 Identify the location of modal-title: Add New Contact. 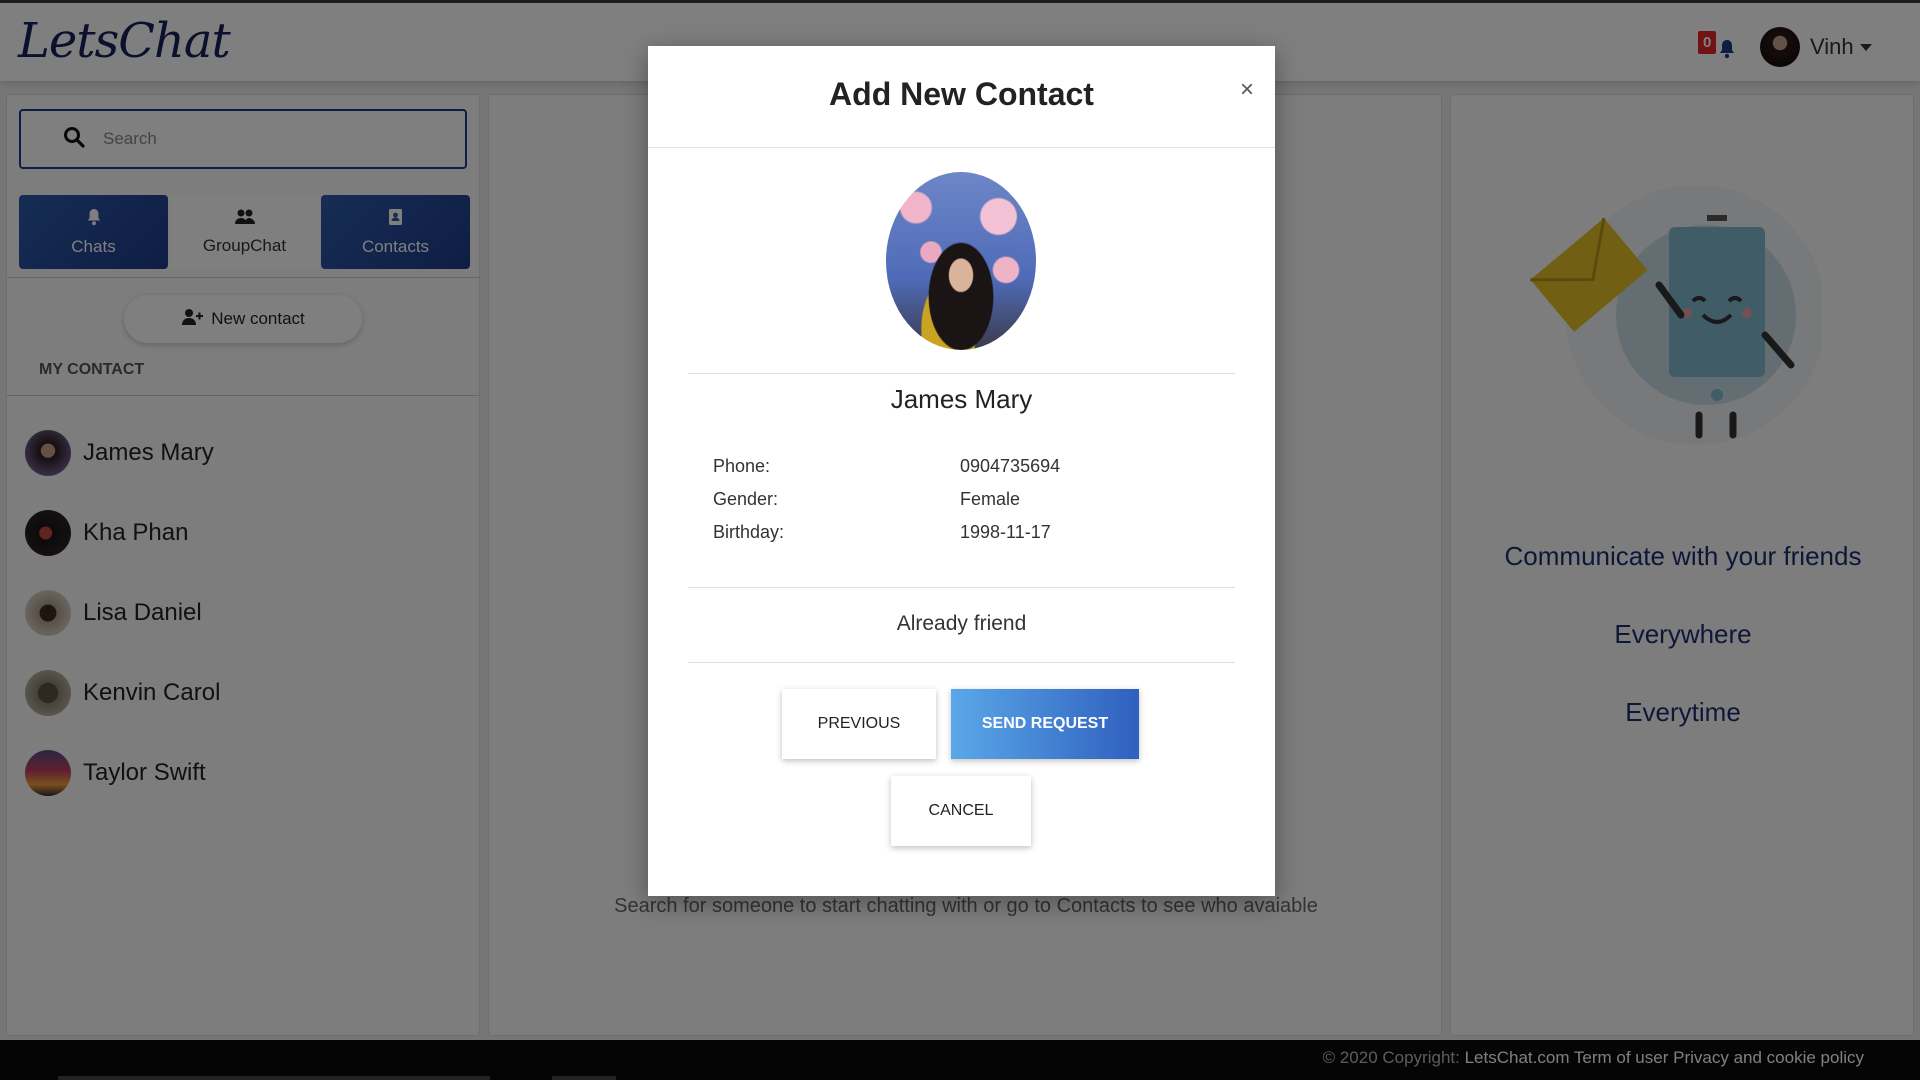
(961, 94).